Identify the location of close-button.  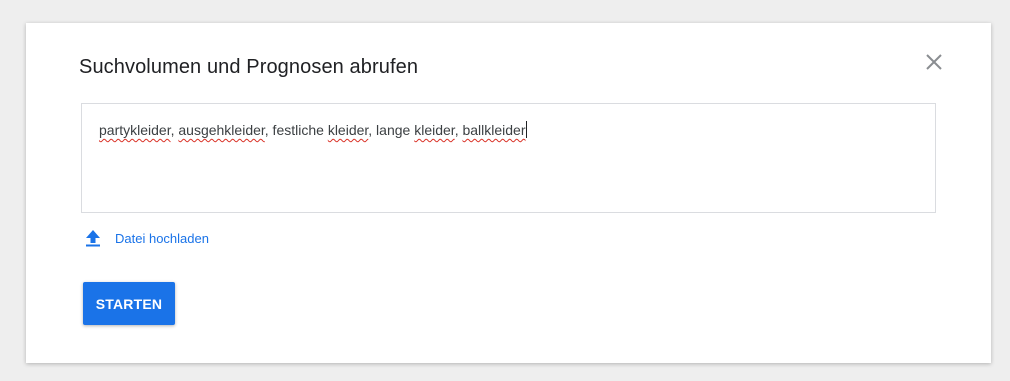
(934, 62).